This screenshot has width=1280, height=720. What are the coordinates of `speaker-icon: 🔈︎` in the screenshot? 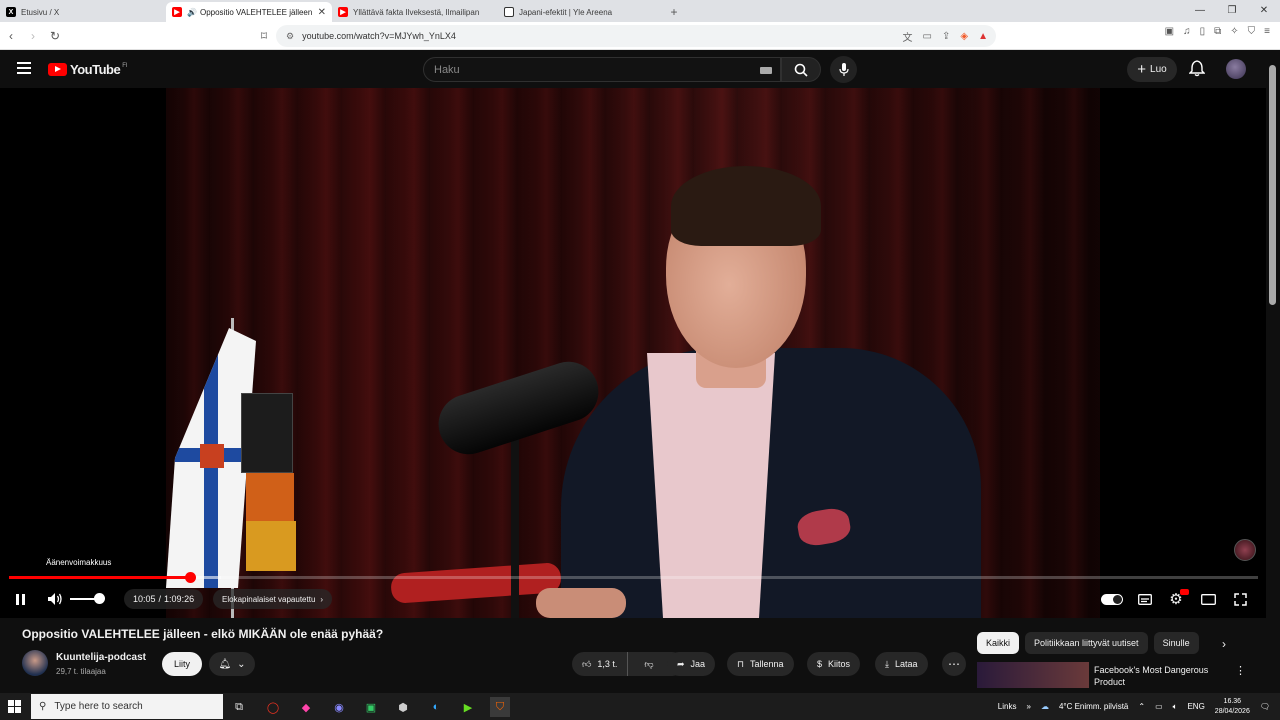 It's located at (1175, 707).